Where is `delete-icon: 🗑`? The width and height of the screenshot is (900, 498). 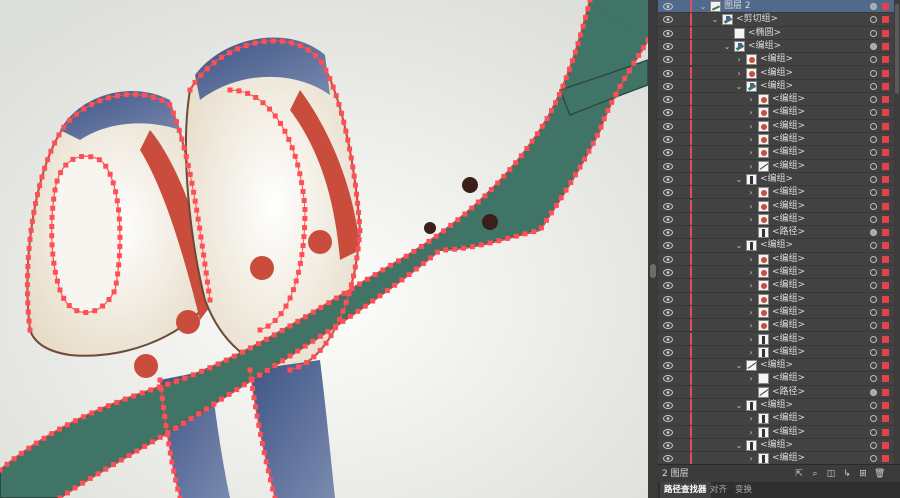 delete-icon: 🗑 is located at coordinates (879, 474).